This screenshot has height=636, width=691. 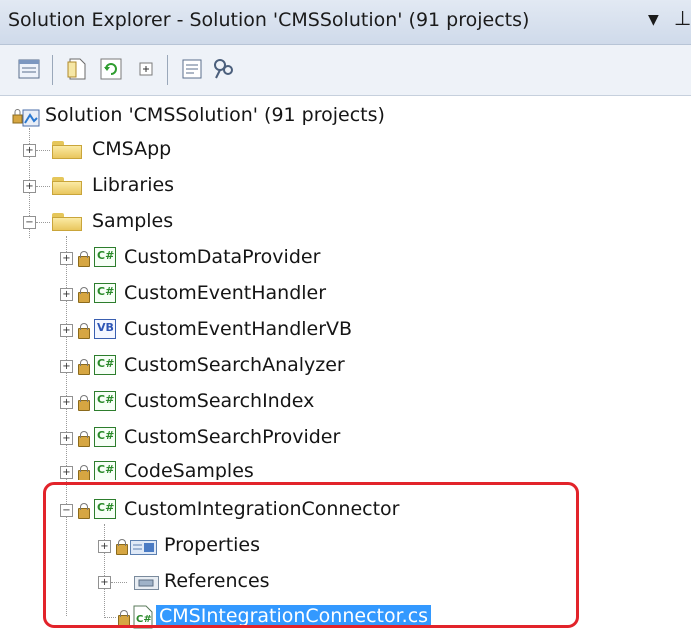 What do you see at coordinates (77, 69) in the screenshot?
I see `show-all-files-icon` at bounding box center [77, 69].